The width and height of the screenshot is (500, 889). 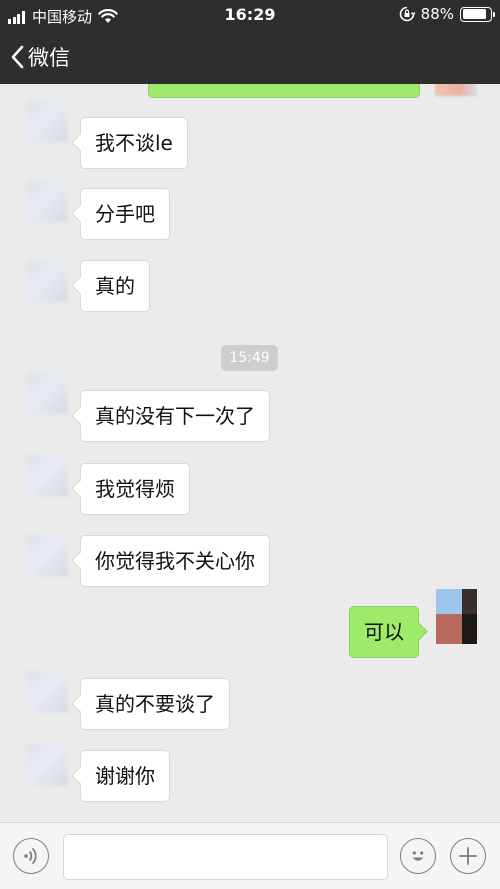 I want to click on battery-fill, so click(x=474, y=14).